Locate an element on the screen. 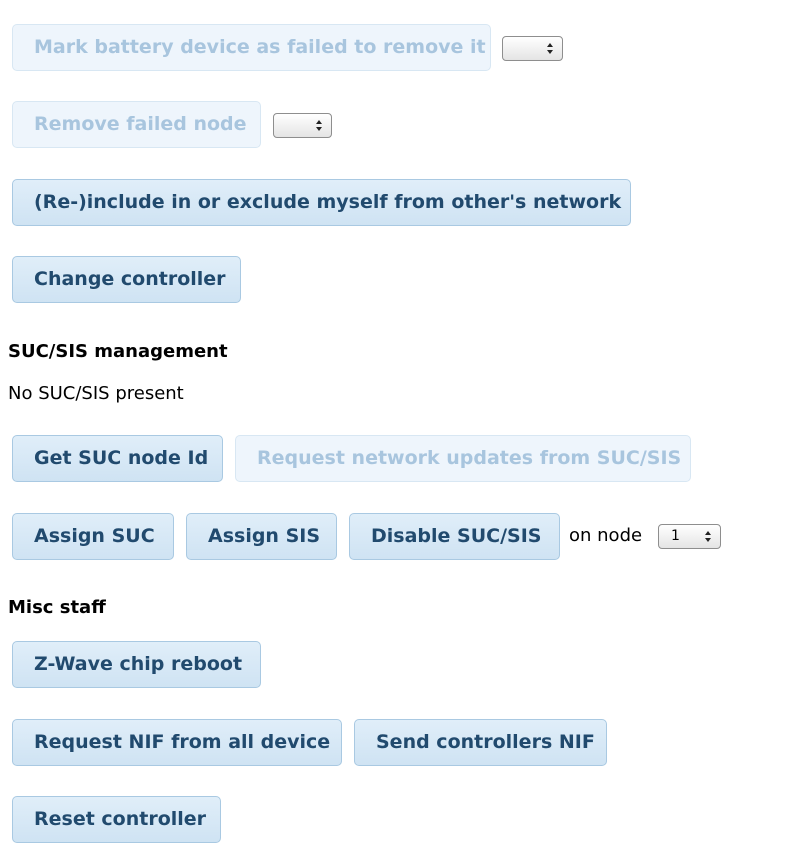 The height and width of the screenshot is (854, 795). request-nif-all-button: Request NIF from all device is located at coordinates (177, 742).